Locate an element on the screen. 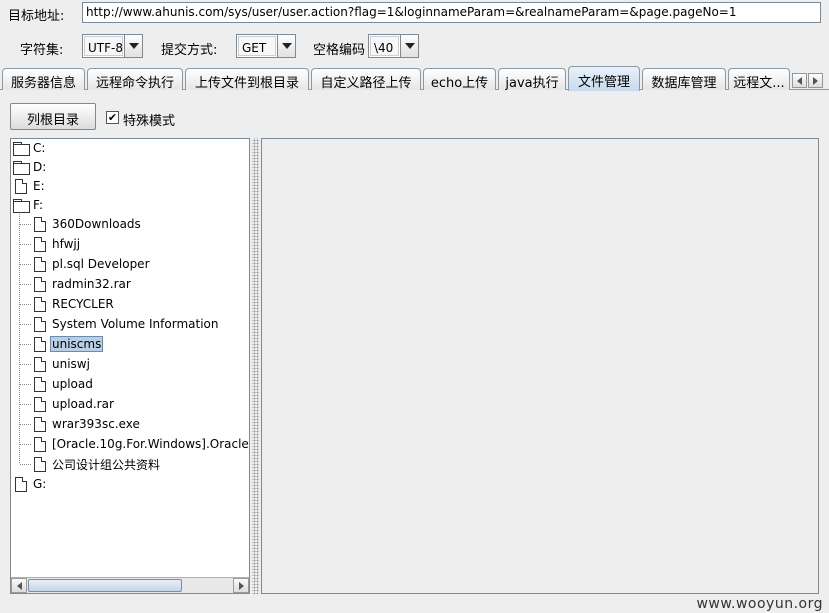  tree-item-radmin32-rar: radmin32.rar is located at coordinates (83, 284).